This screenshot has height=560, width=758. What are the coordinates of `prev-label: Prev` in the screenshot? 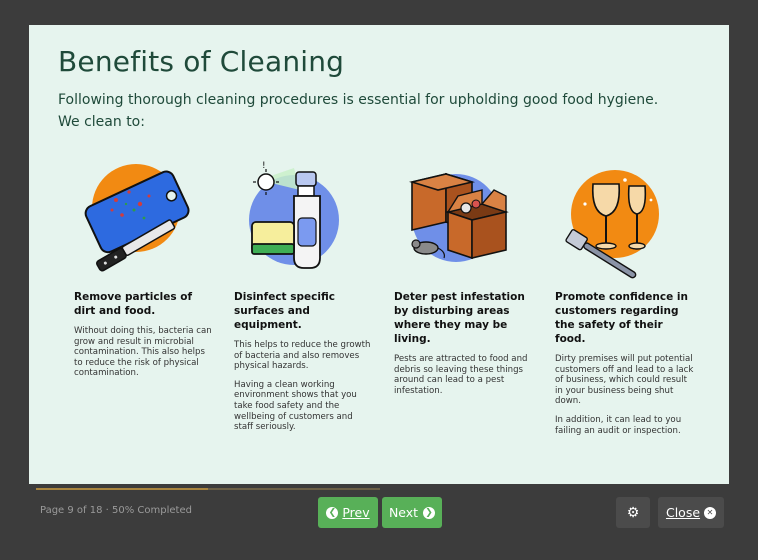 It's located at (356, 512).